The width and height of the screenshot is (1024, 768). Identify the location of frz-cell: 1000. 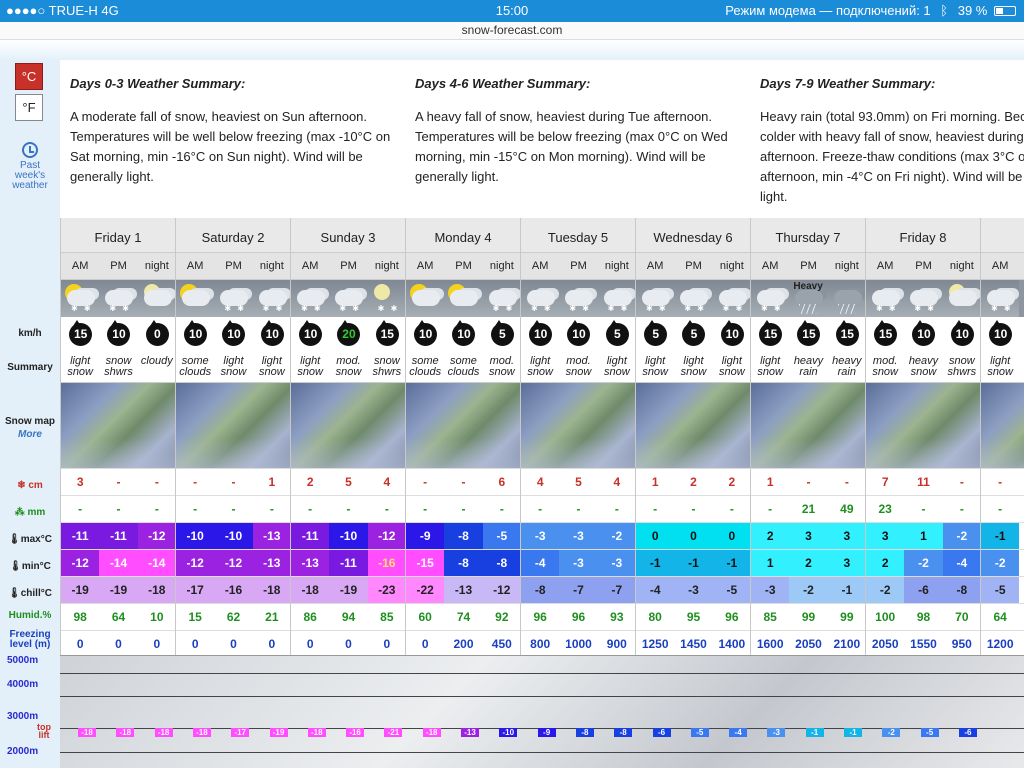
(578, 644).